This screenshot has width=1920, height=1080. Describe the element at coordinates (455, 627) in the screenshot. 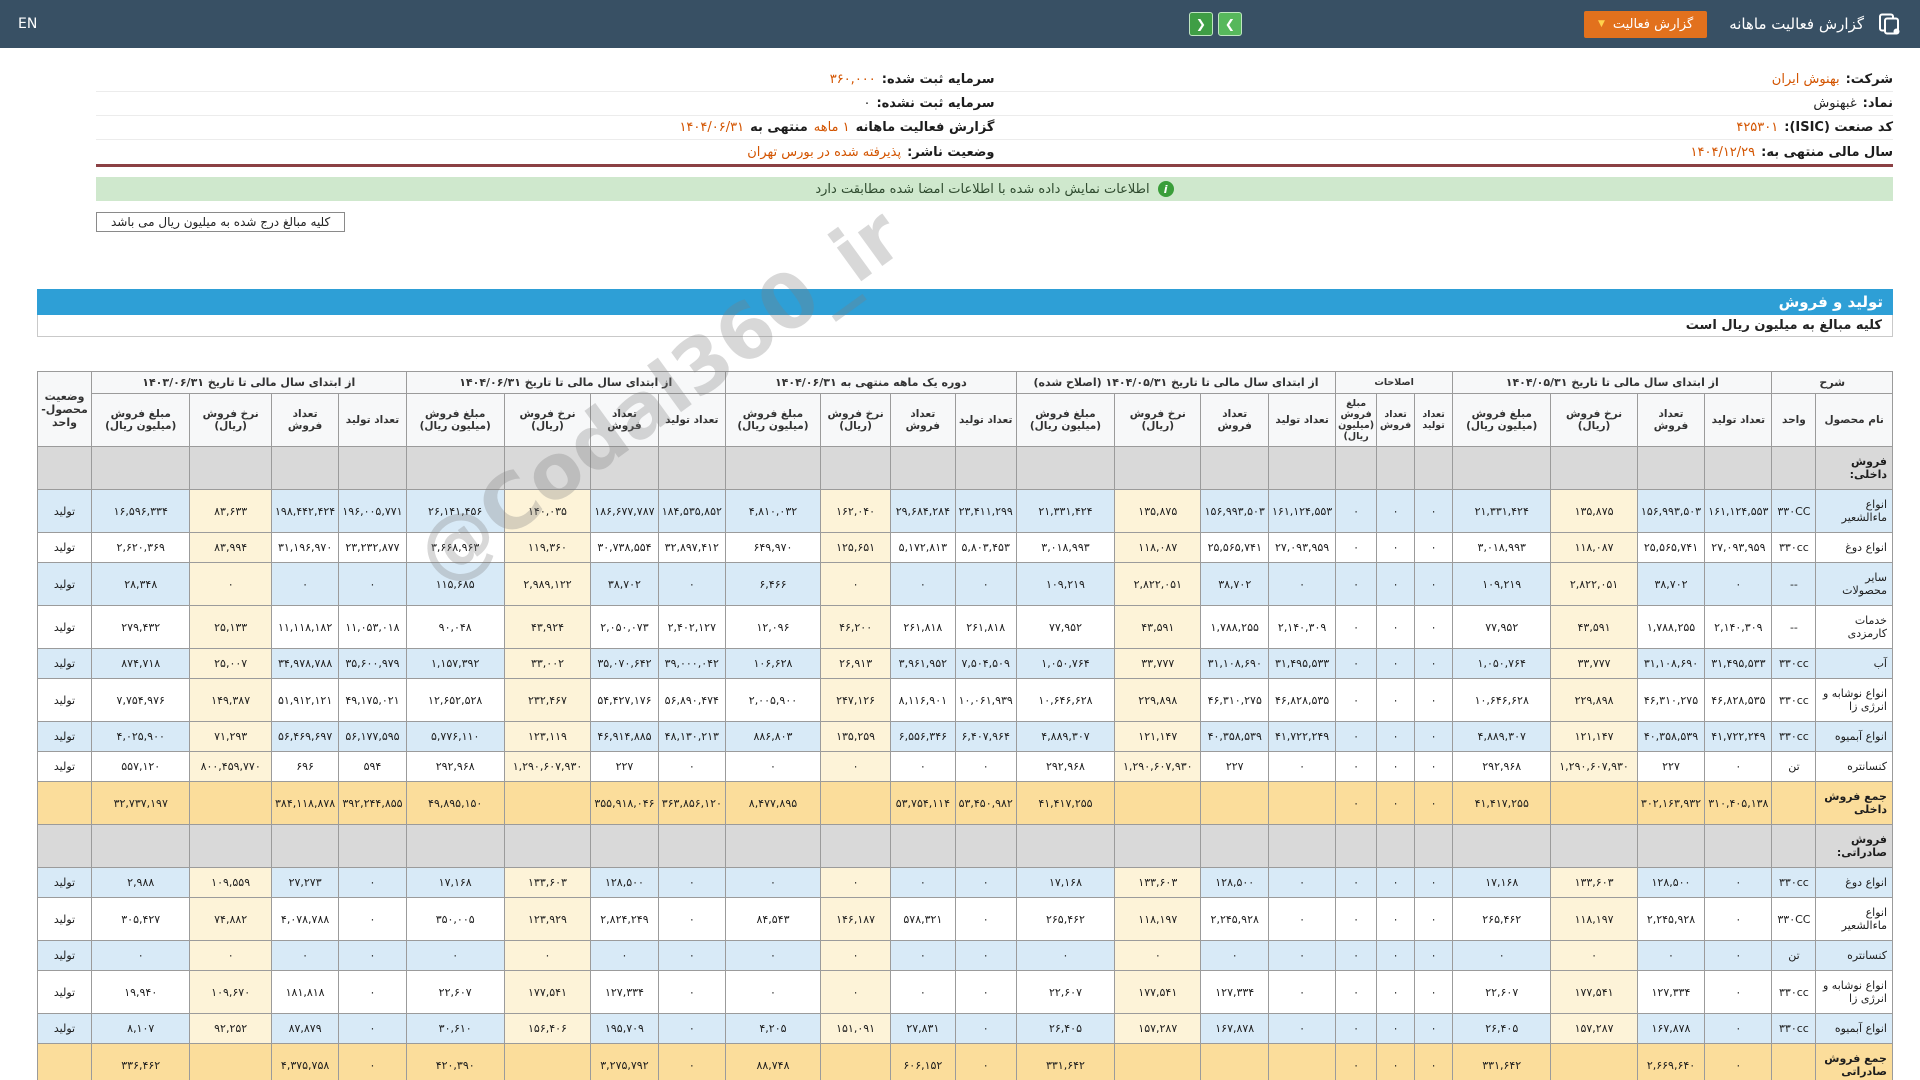

I see `value-cell: ۹۰,۰۴۸` at that location.